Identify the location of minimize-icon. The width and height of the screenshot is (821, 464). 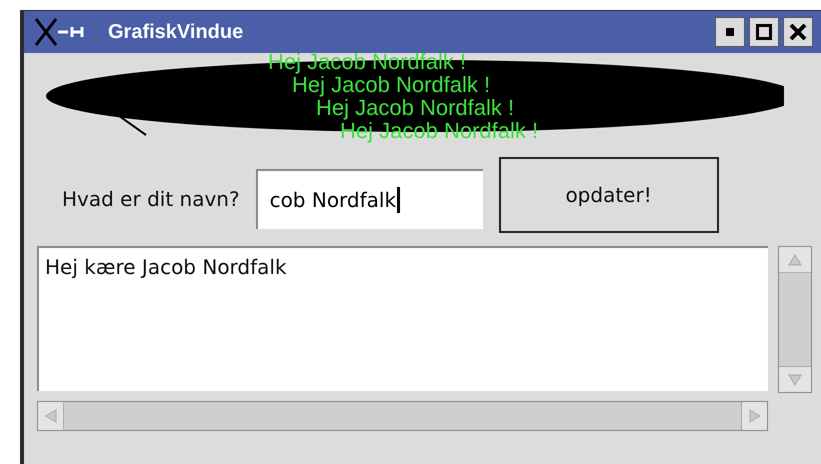
(730, 32).